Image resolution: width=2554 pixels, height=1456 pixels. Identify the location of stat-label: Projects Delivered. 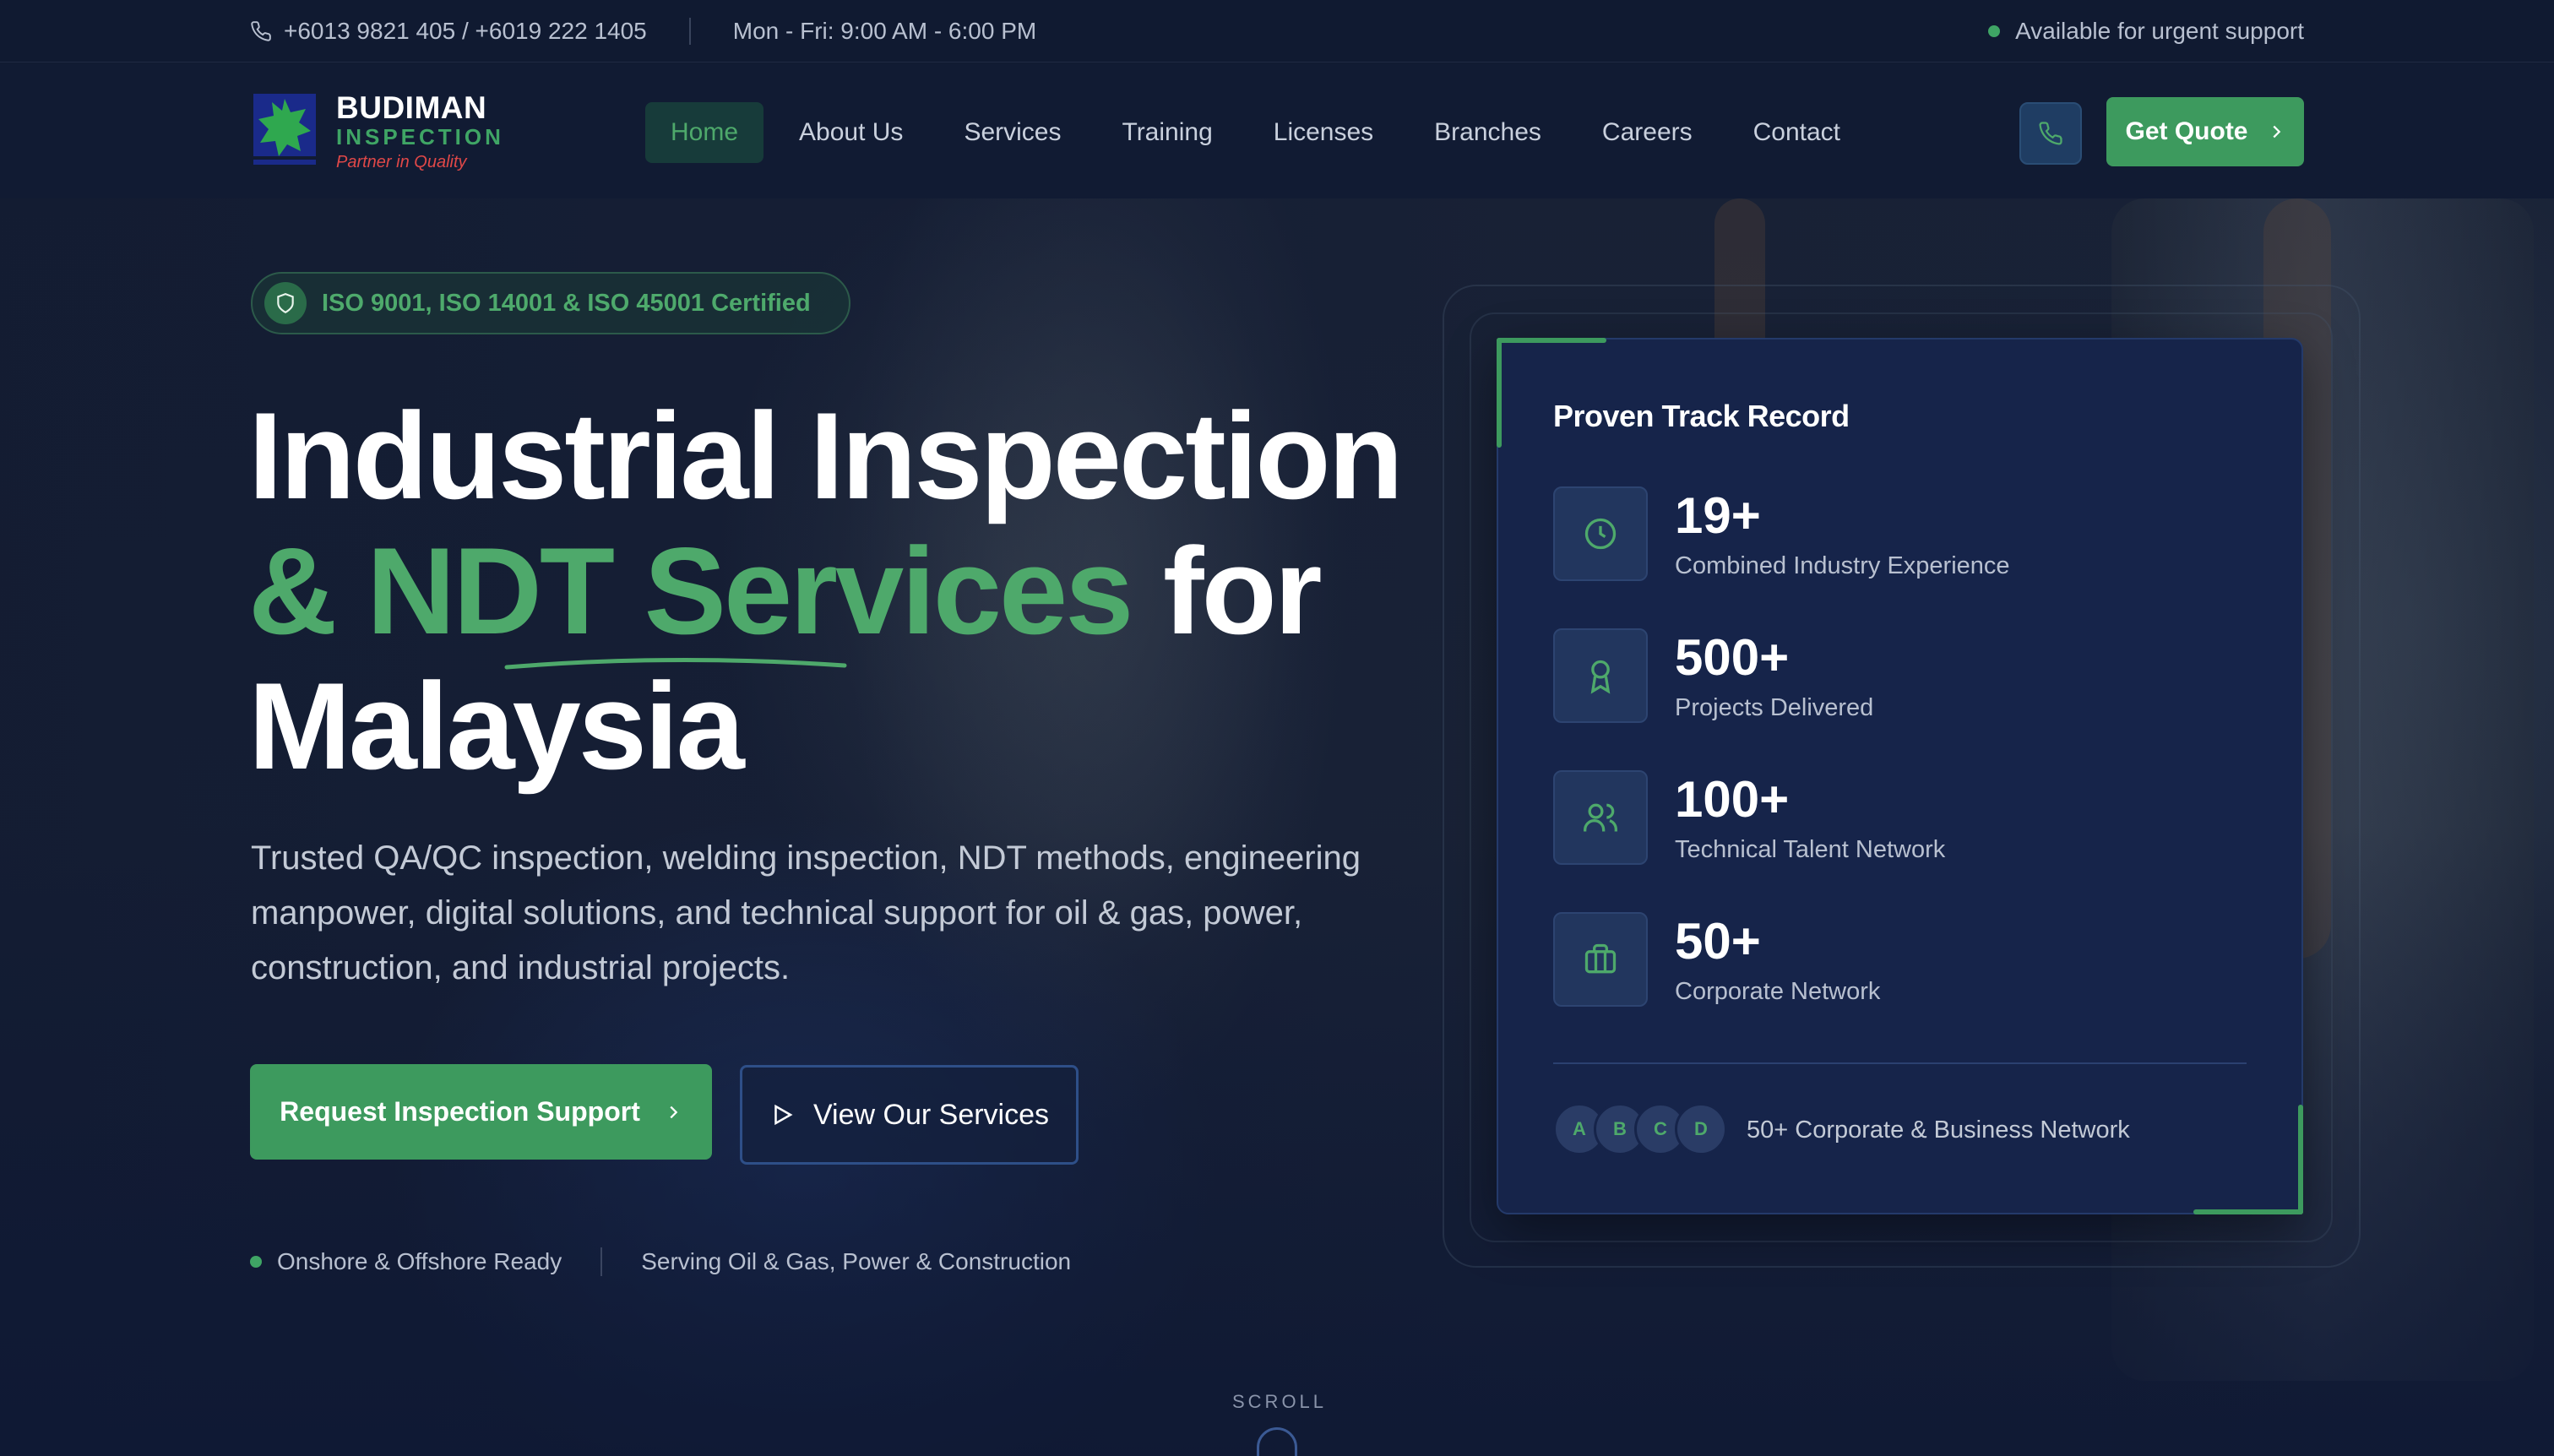
(1774, 707).